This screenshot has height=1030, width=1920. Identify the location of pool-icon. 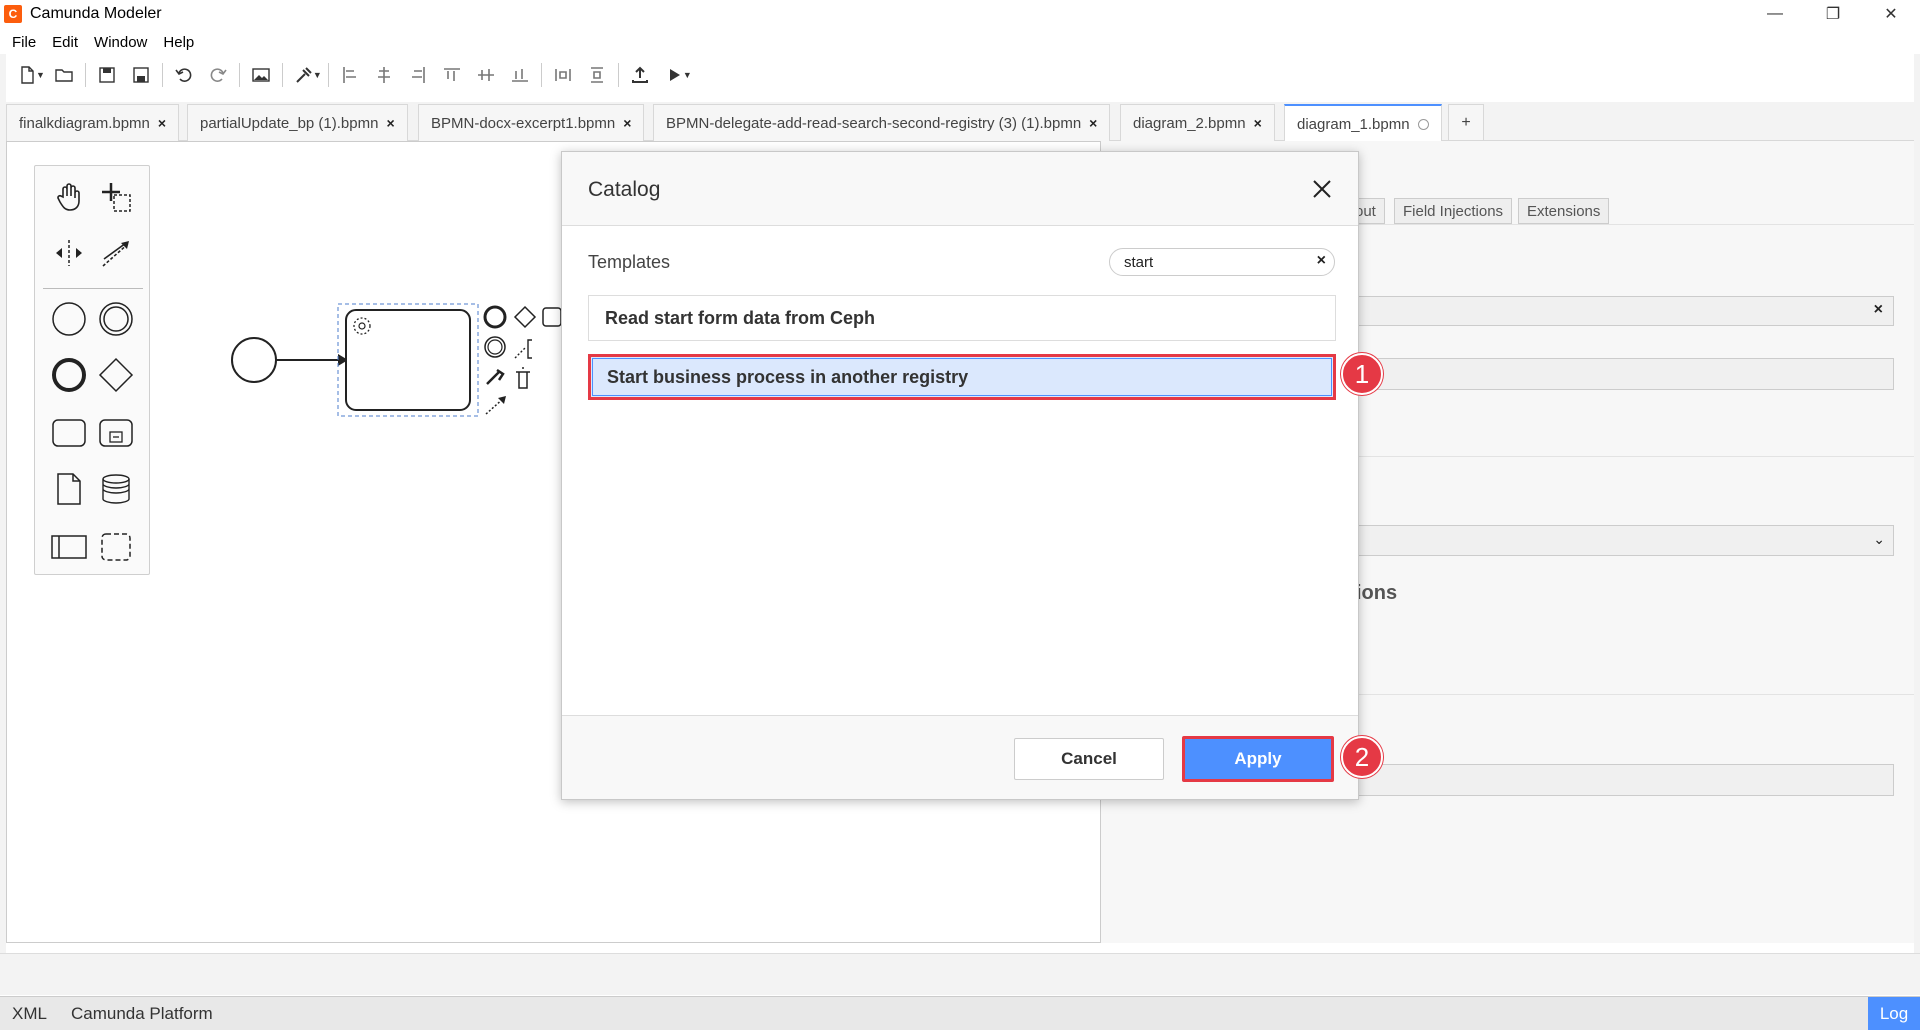
(69, 547).